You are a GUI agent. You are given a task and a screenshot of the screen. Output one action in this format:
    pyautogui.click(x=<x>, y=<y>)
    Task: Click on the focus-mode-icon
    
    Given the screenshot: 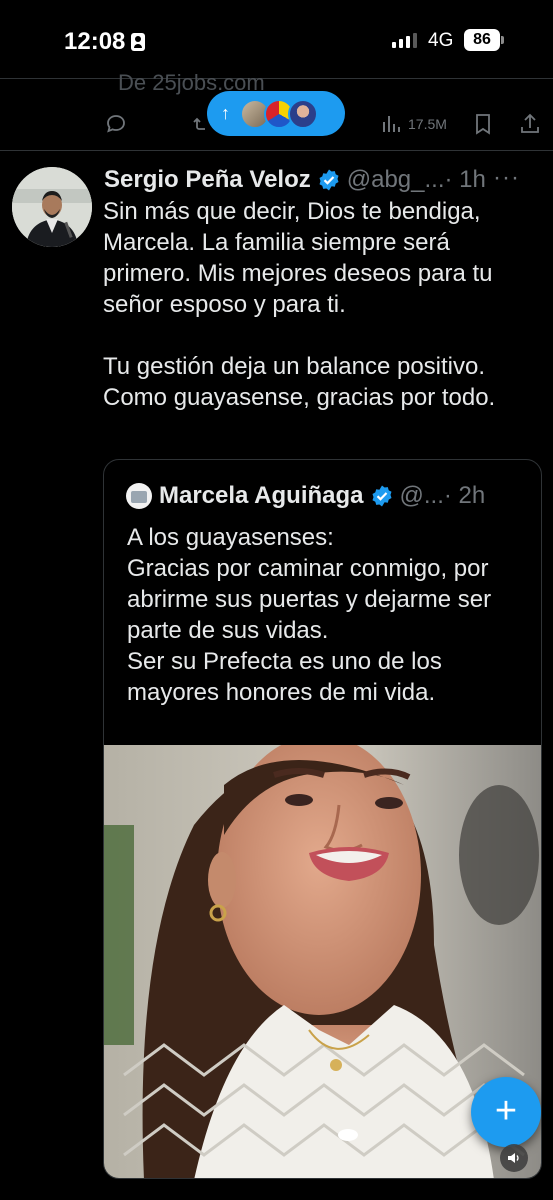 What is the action you would take?
    pyautogui.click(x=138, y=42)
    